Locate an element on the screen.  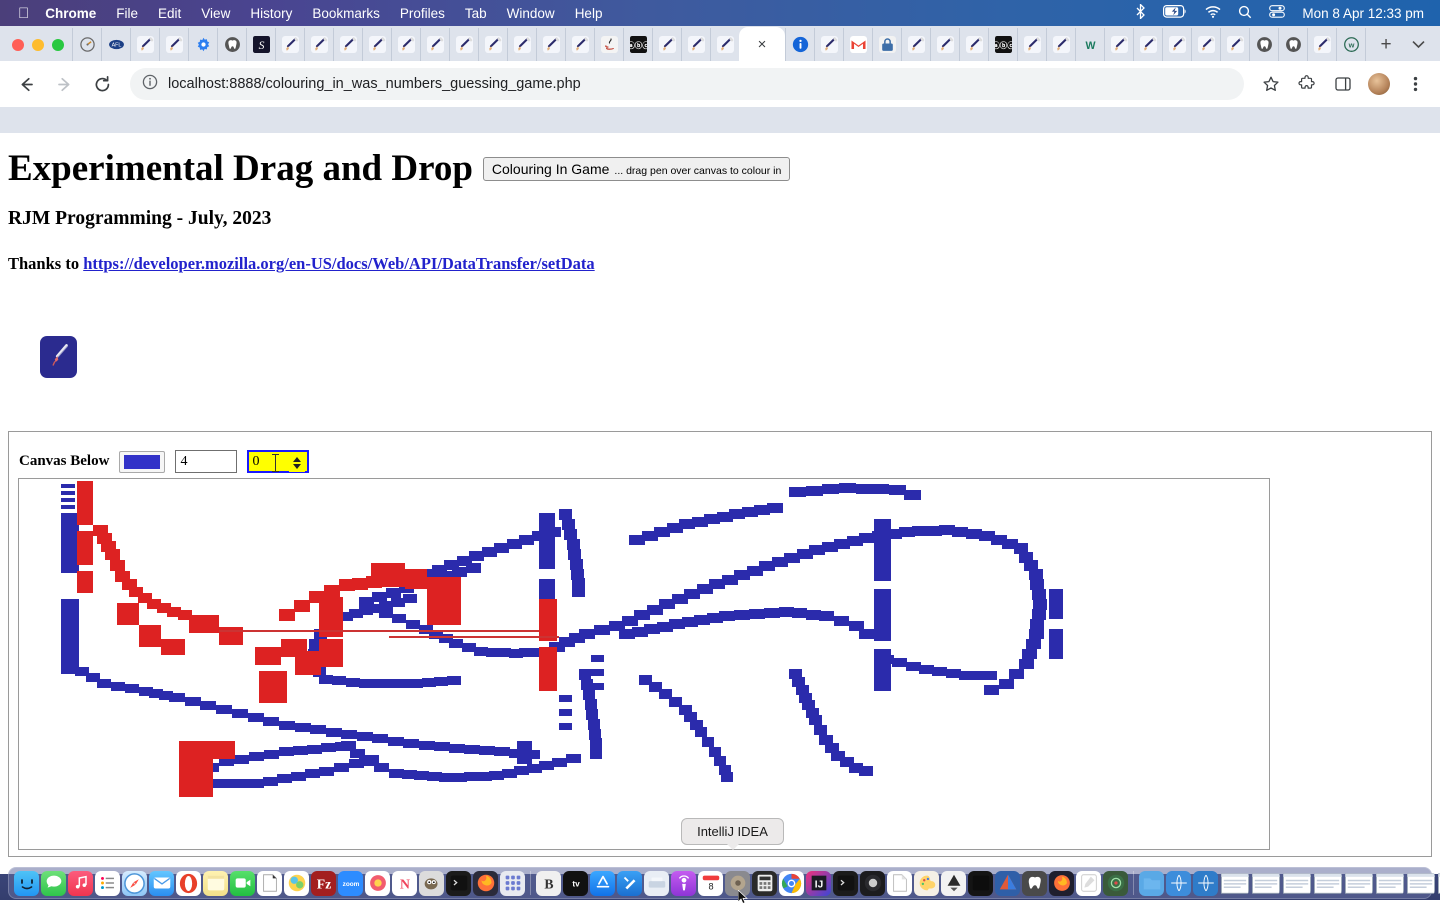
dock-item-reminders-icon is located at coordinates (107, 883).